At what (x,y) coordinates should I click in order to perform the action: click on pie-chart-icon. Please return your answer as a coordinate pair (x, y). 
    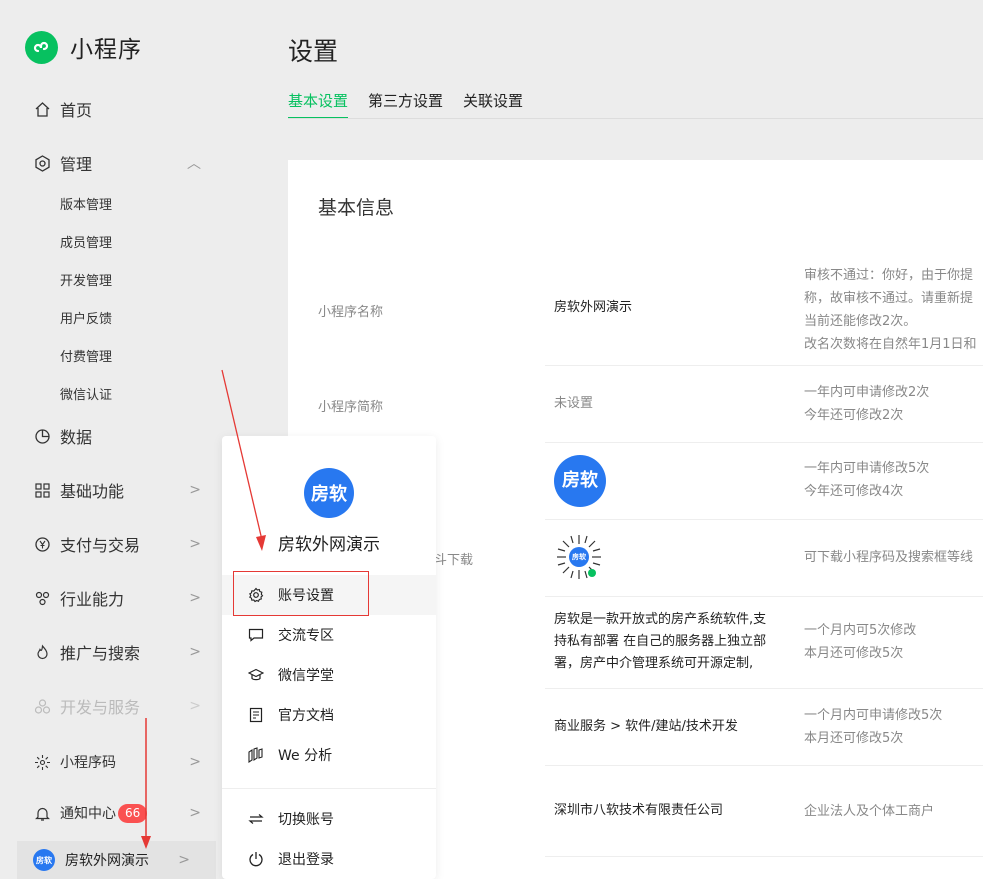
    Looking at the image, I should click on (42, 436).